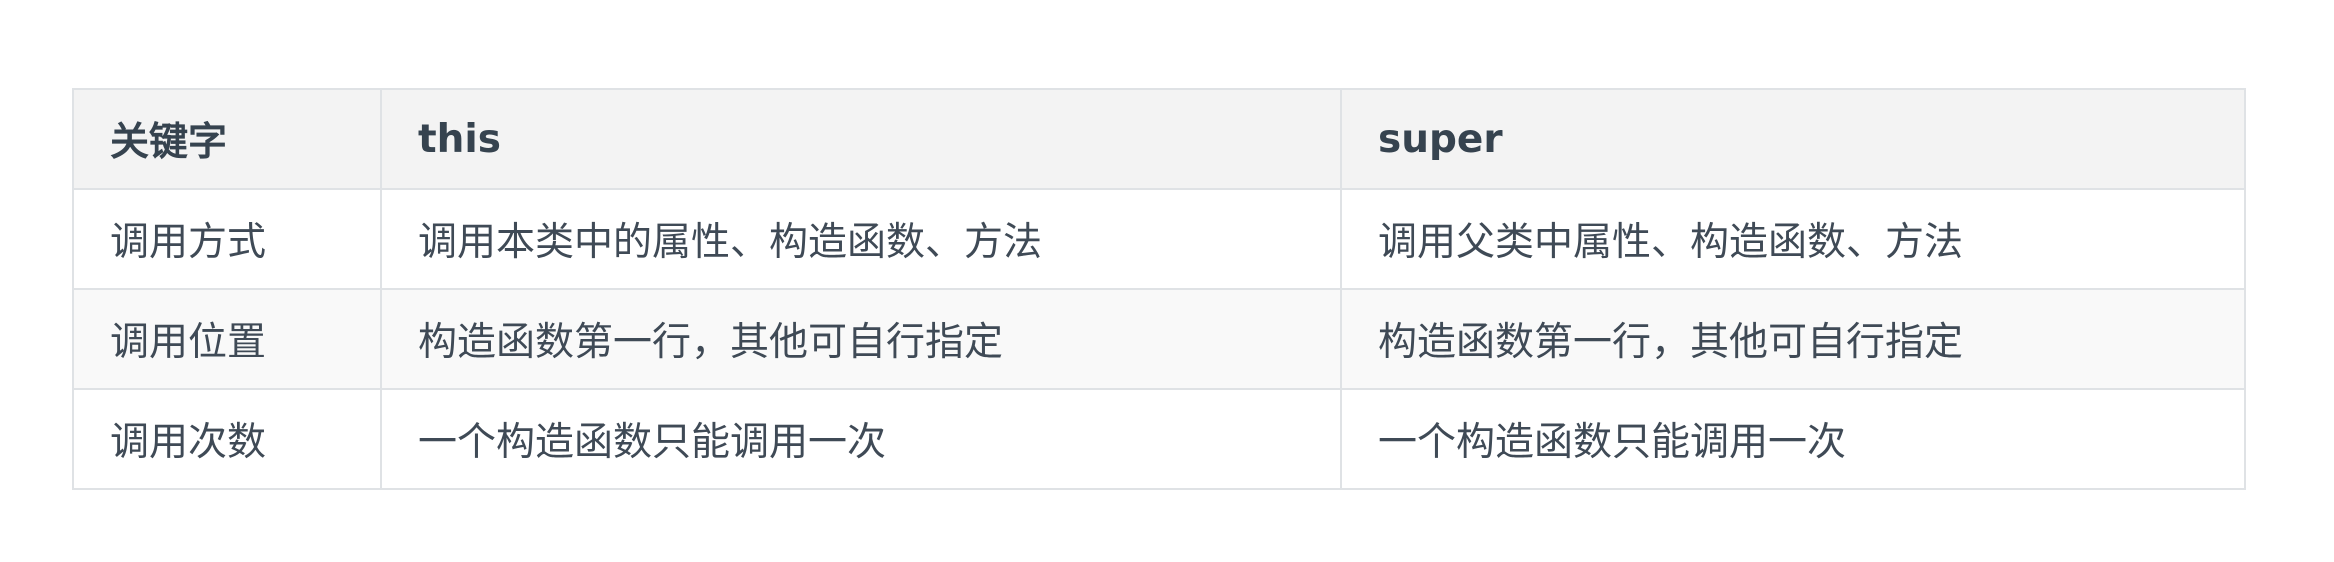 This screenshot has width=2334, height=562. Describe the element at coordinates (1793, 439) in the screenshot. I see `super-cell: 一个构造函数只能调用一次` at that location.